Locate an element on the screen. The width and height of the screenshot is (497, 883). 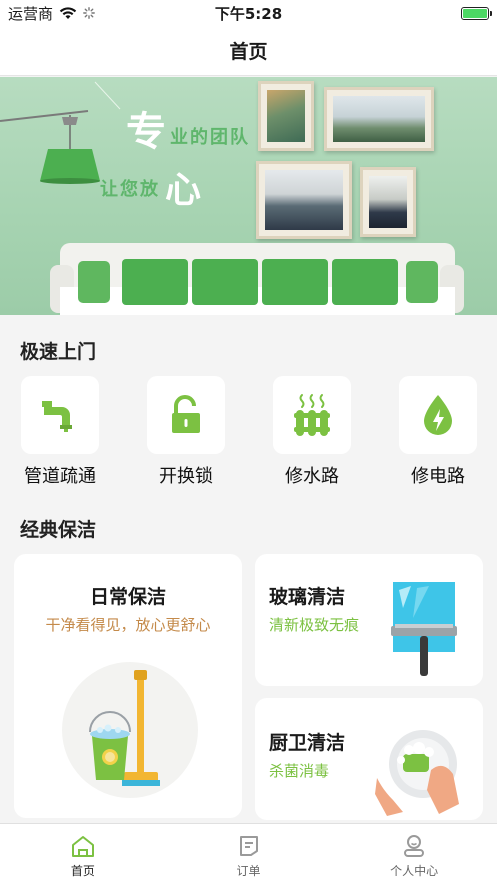
battery-icon is located at coordinates (476, 13).